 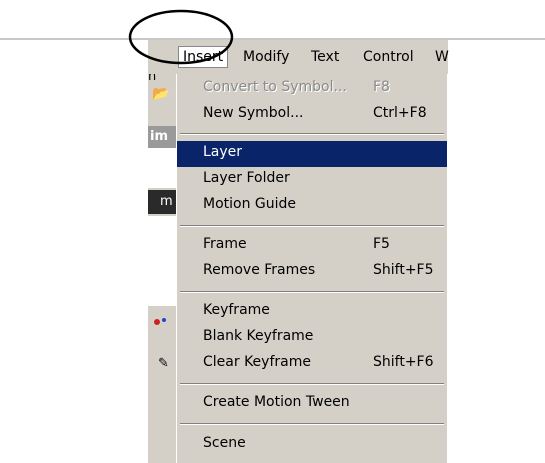 I want to click on timeline-area, so click(x=163, y=261).